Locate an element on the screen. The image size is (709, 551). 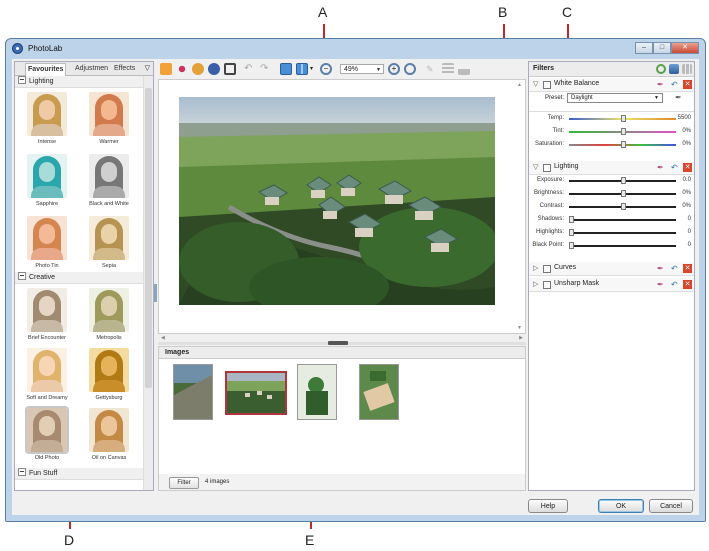
category-creative: Creative is located at coordinates (79, 278).